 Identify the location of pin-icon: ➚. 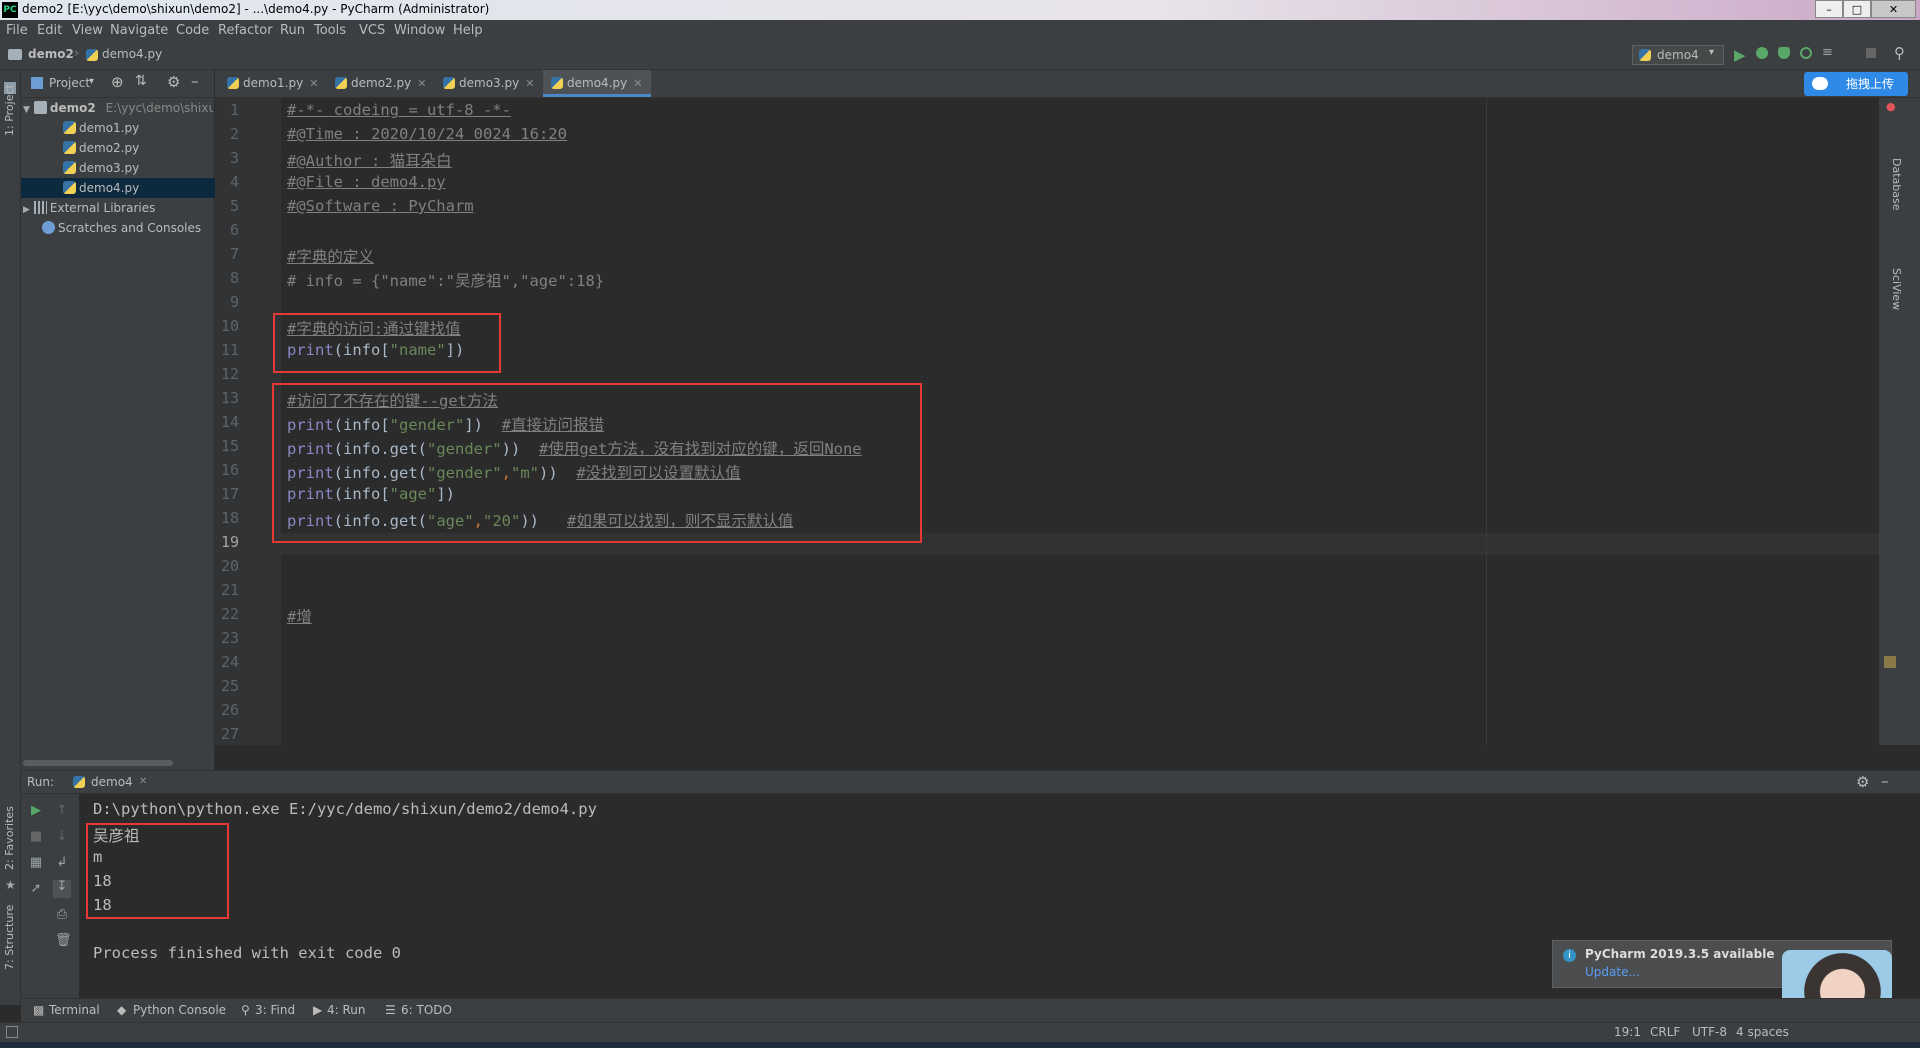
(36, 889).